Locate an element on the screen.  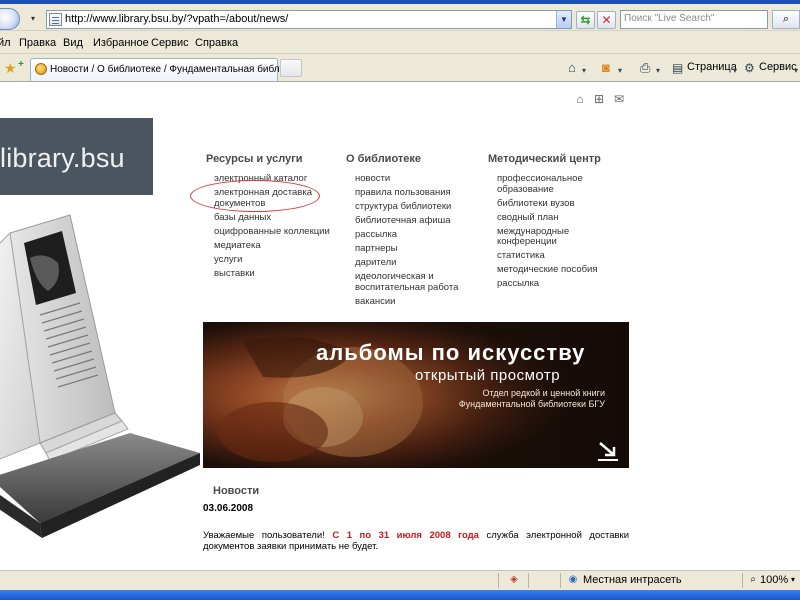
menu-file: йл is located at coordinates (5, 43).